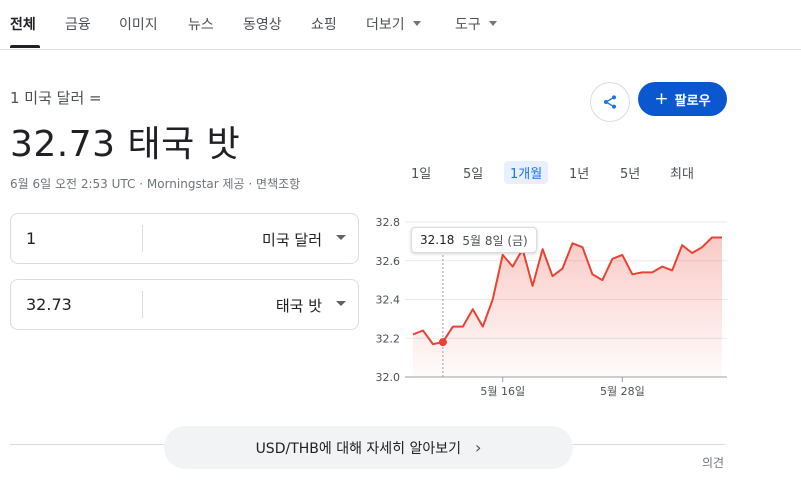 The image size is (801, 498). Describe the element at coordinates (388, 222) in the screenshot. I see `y-tick-label: 32.8` at that location.